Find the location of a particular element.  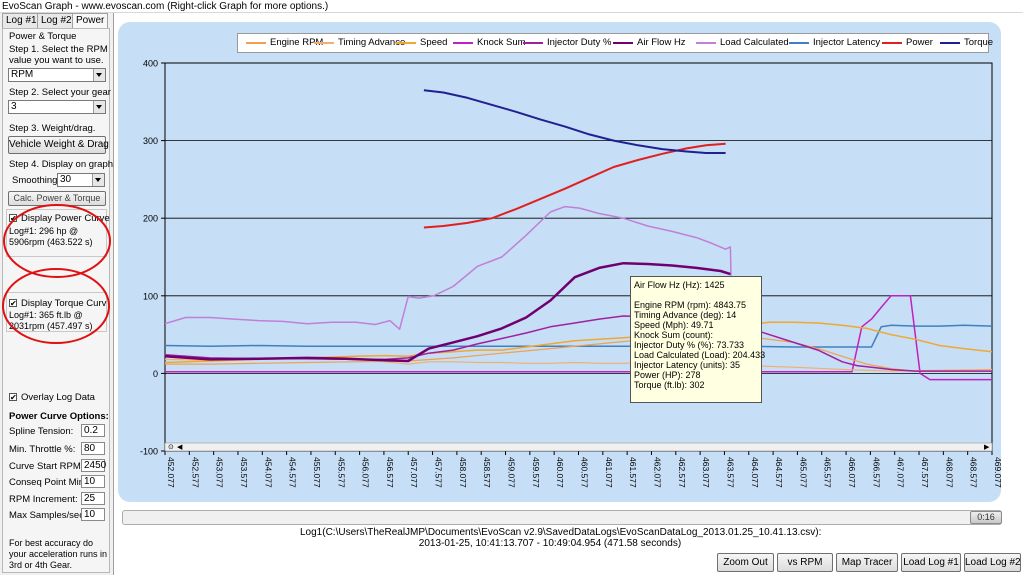

tooltip-line: Engine RPM (rpm): 4843.75 is located at coordinates (690, 305).